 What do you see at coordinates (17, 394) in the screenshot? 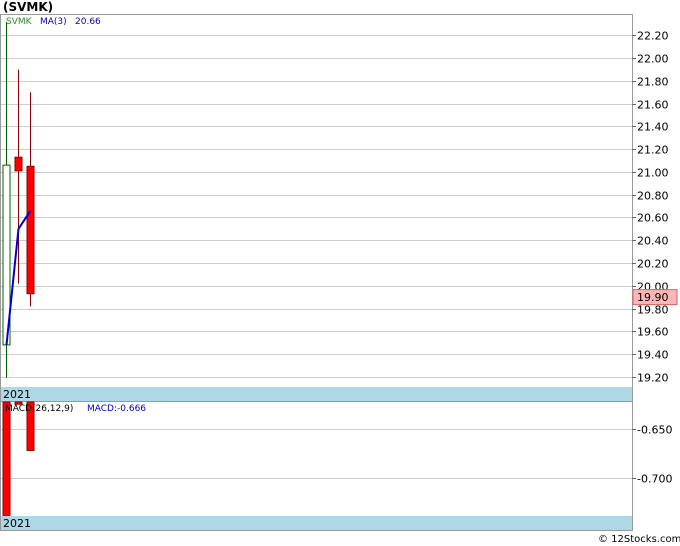
I see `price-year-label: 2021` at bounding box center [17, 394].